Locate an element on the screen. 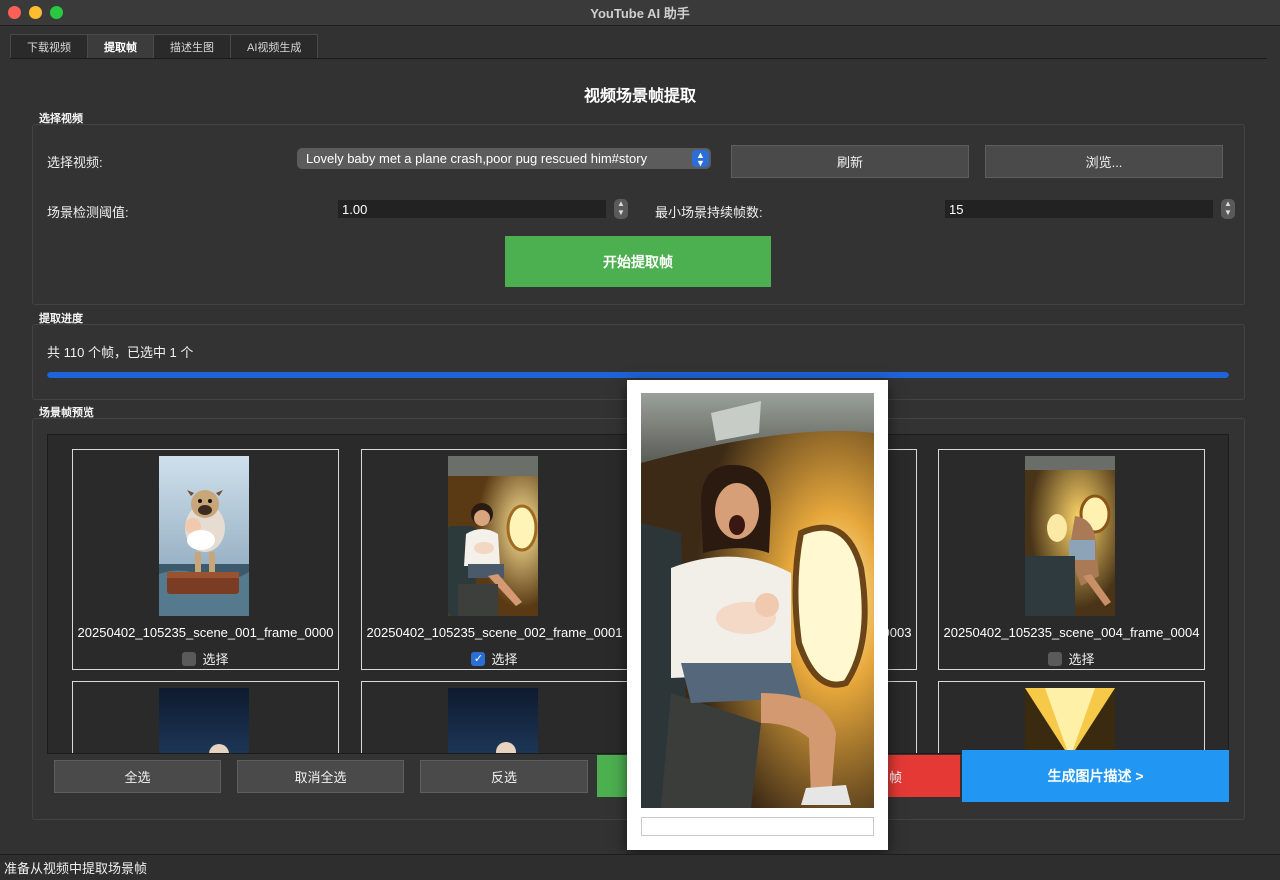 This screenshot has width=1280, height=880. maximize-window-button is located at coordinates (56, 12).